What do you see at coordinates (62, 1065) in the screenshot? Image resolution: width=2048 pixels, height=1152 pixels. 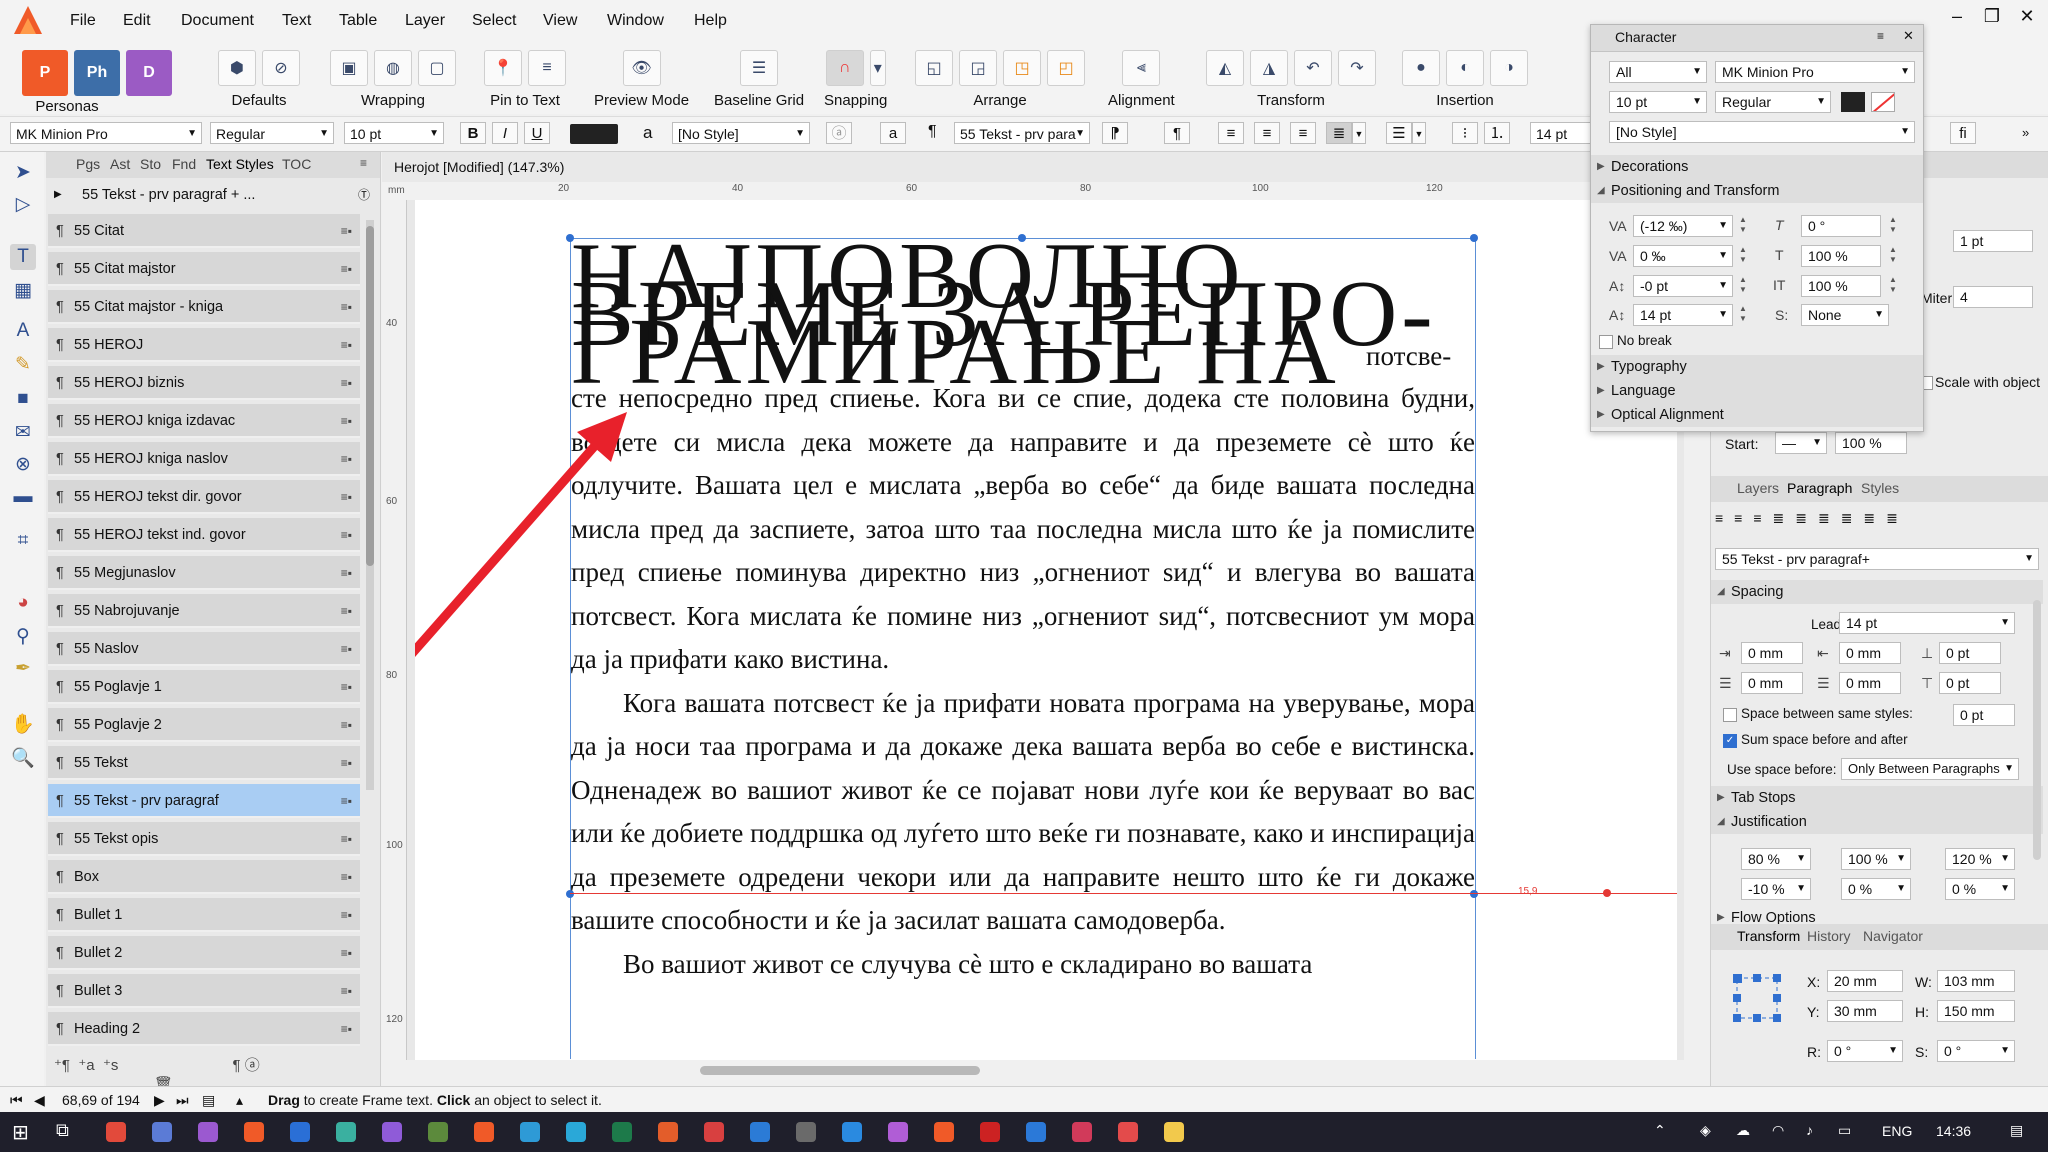 I see `new-para-style-icon: ⁺¶` at bounding box center [62, 1065].